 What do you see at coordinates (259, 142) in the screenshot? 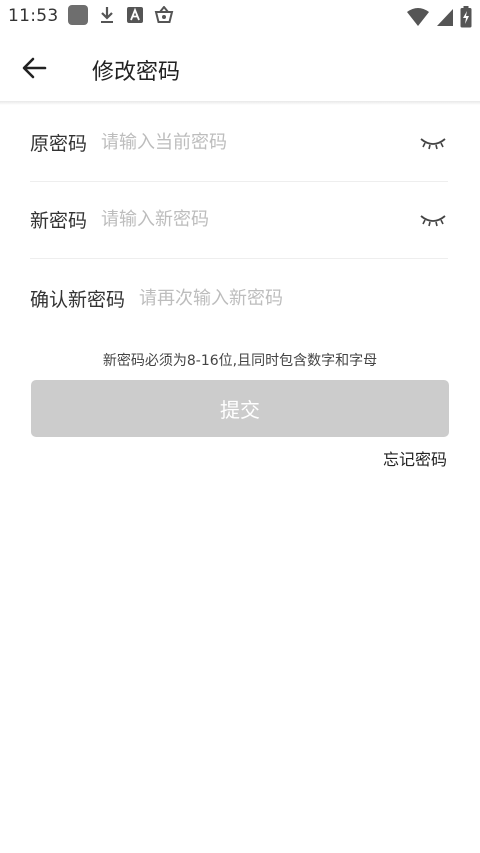
I see `old-password-input` at bounding box center [259, 142].